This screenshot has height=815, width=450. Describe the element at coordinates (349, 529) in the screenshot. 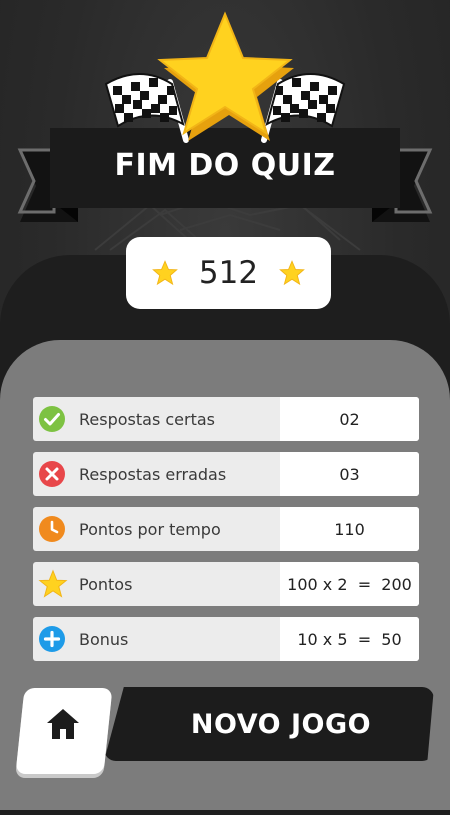

I see `row-value: 110` at that location.